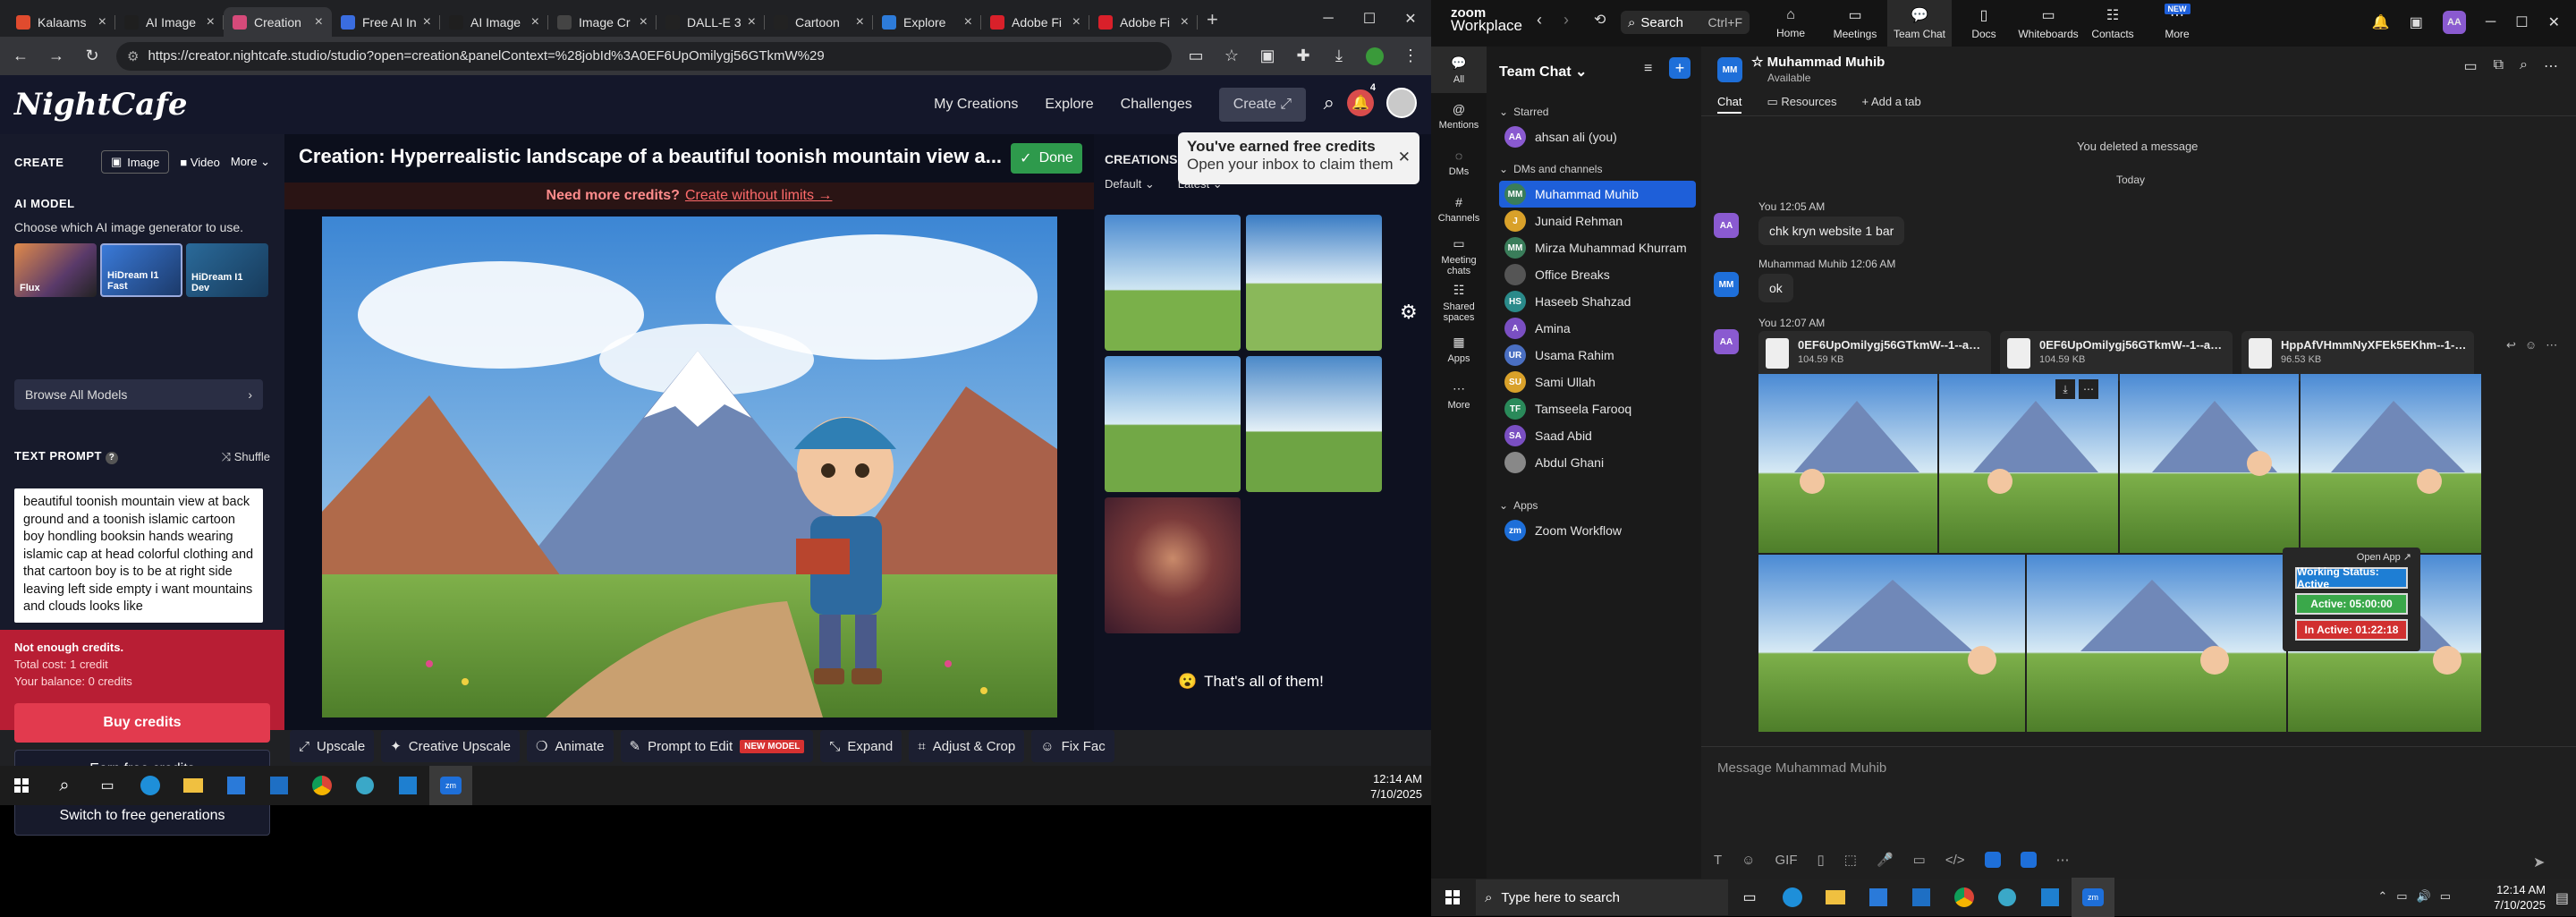 The image size is (2576, 917). Describe the element at coordinates (1685, 22) in the screenshot. I see `zoom-search: ⌕ Search Ctrl+F` at that location.